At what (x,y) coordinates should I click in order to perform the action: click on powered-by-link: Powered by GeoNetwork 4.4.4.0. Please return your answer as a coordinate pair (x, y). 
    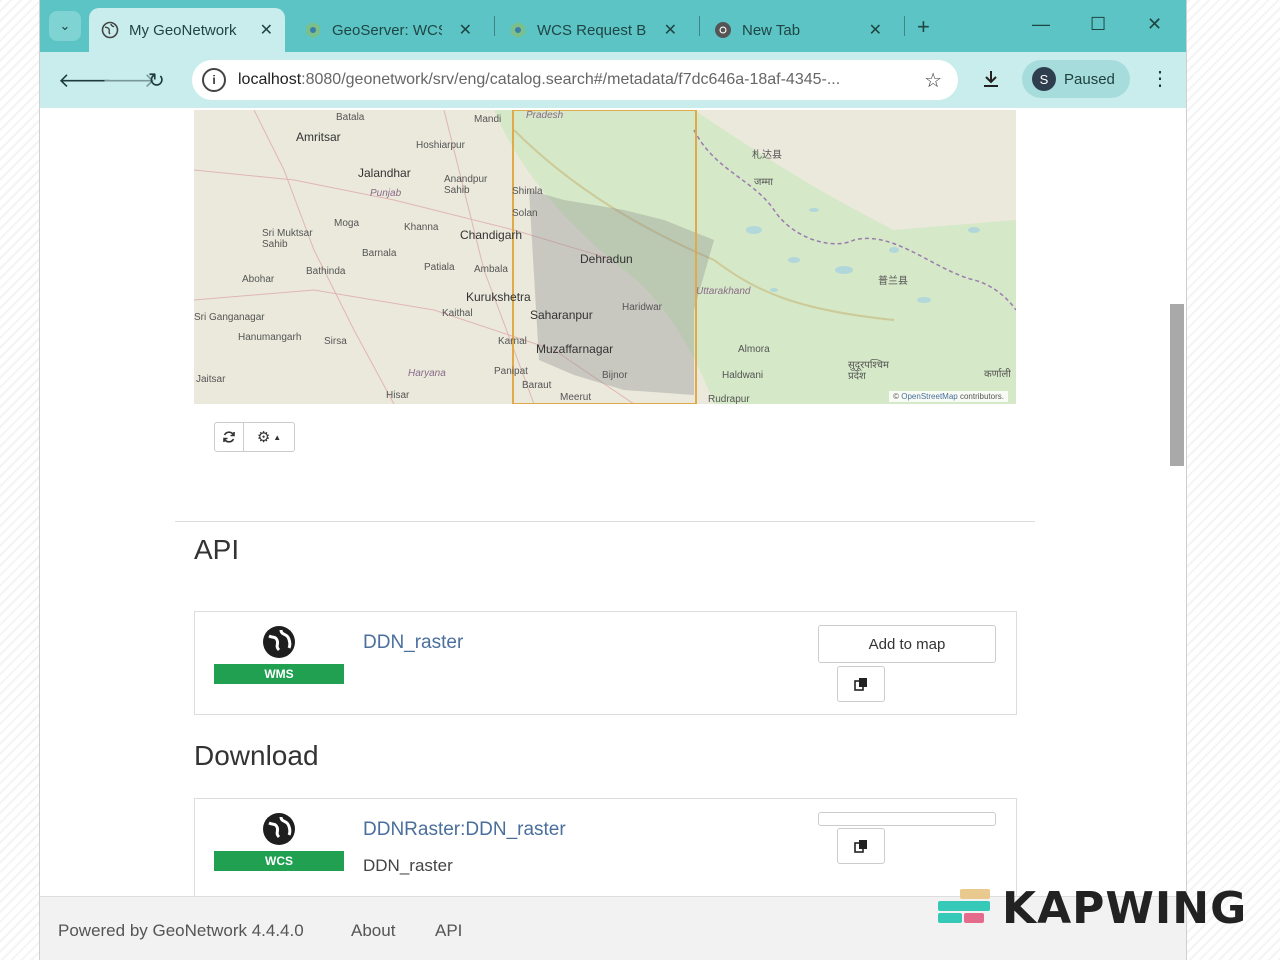
    Looking at the image, I should click on (181, 931).